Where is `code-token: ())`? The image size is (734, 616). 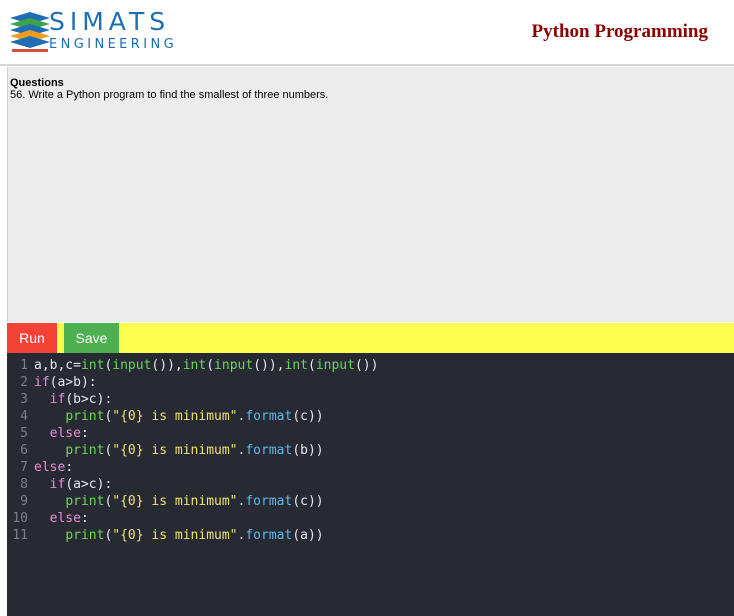
code-token: ()) is located at coordinates (366, 365).